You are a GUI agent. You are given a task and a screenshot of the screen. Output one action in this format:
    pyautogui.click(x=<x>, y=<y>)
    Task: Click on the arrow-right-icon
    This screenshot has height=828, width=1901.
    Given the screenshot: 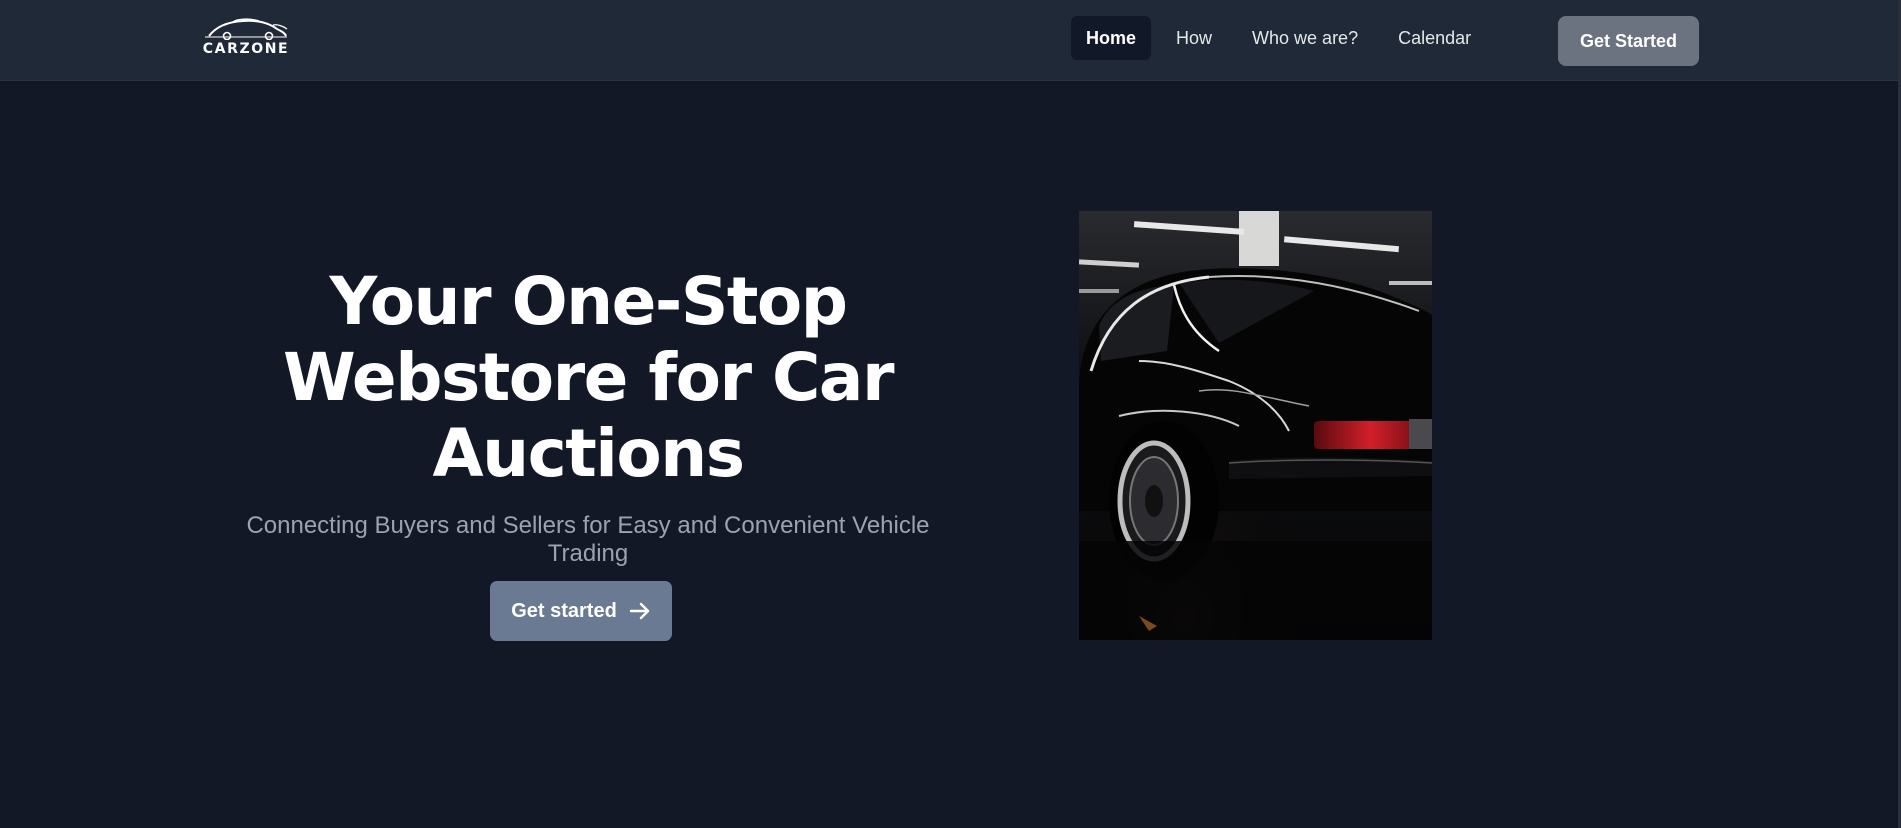 What is the action you would take?
    pyautogui.click(x=639, y=611)
    